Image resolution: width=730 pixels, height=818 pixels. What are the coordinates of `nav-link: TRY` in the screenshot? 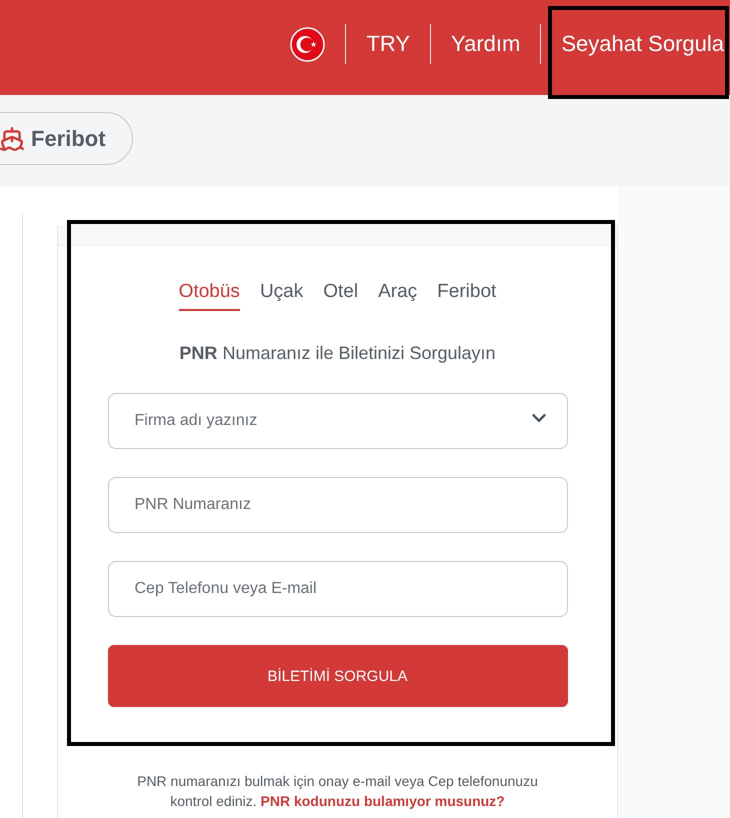 It's located at (388, 44).